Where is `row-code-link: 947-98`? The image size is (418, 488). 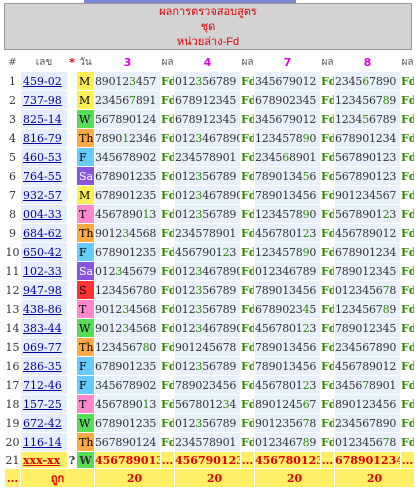 row-code-link: 947-98 is located at coordinates (44, 290).